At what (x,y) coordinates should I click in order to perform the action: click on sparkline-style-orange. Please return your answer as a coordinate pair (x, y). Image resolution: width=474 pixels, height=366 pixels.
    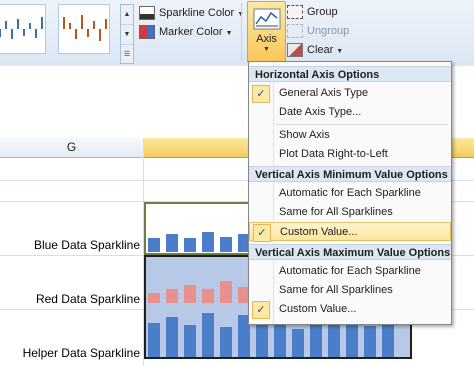
    Looking at the image, I should click on (84, 29).